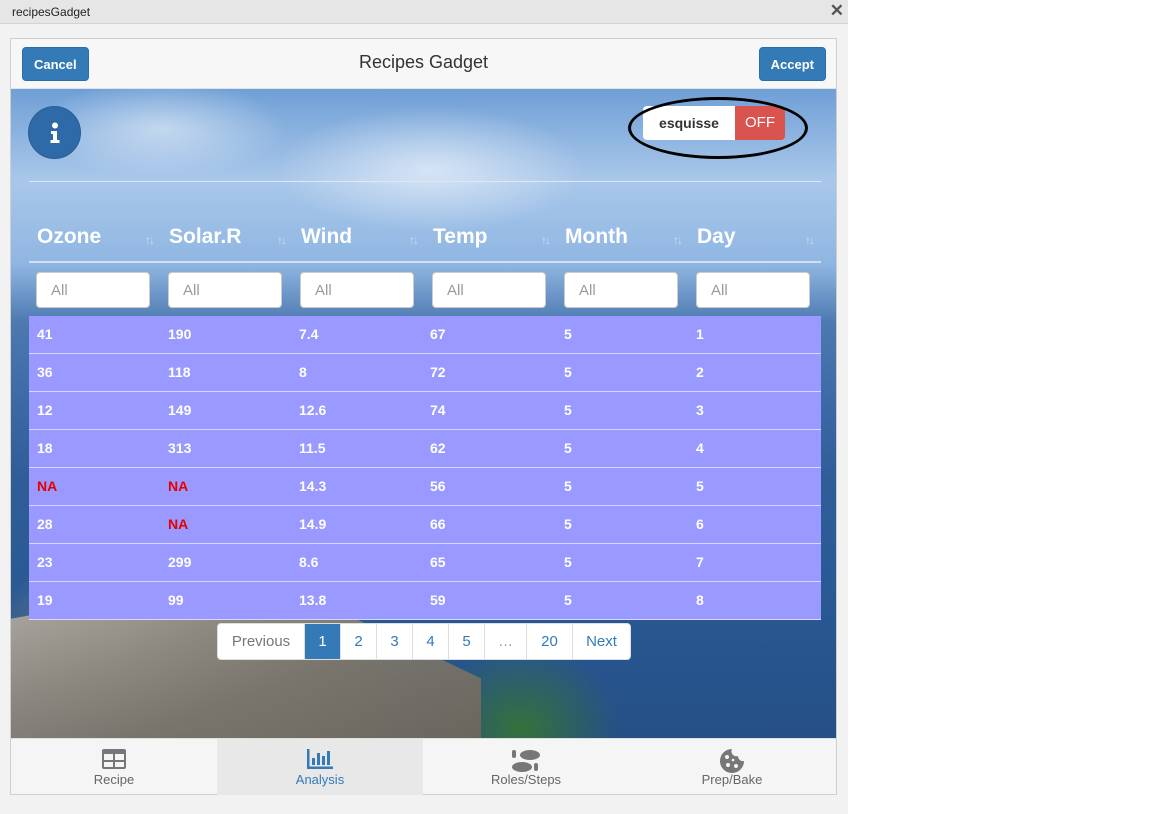 The height and width of the screenshot is (814, 1152). Describe the element at coordinates (732, 779) in the screenshot. I see `tab-label: Prep/Bake` at that location.